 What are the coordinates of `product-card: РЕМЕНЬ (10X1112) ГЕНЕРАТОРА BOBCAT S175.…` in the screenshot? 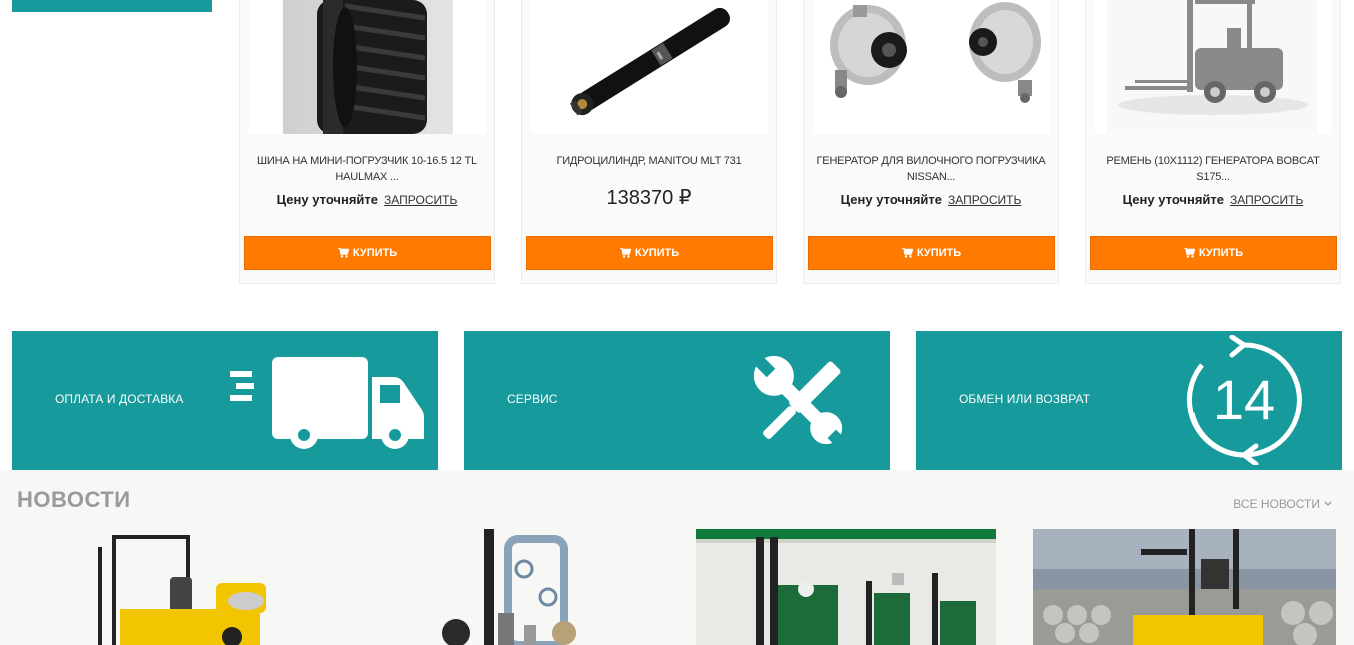 It's located at (1213, 142).